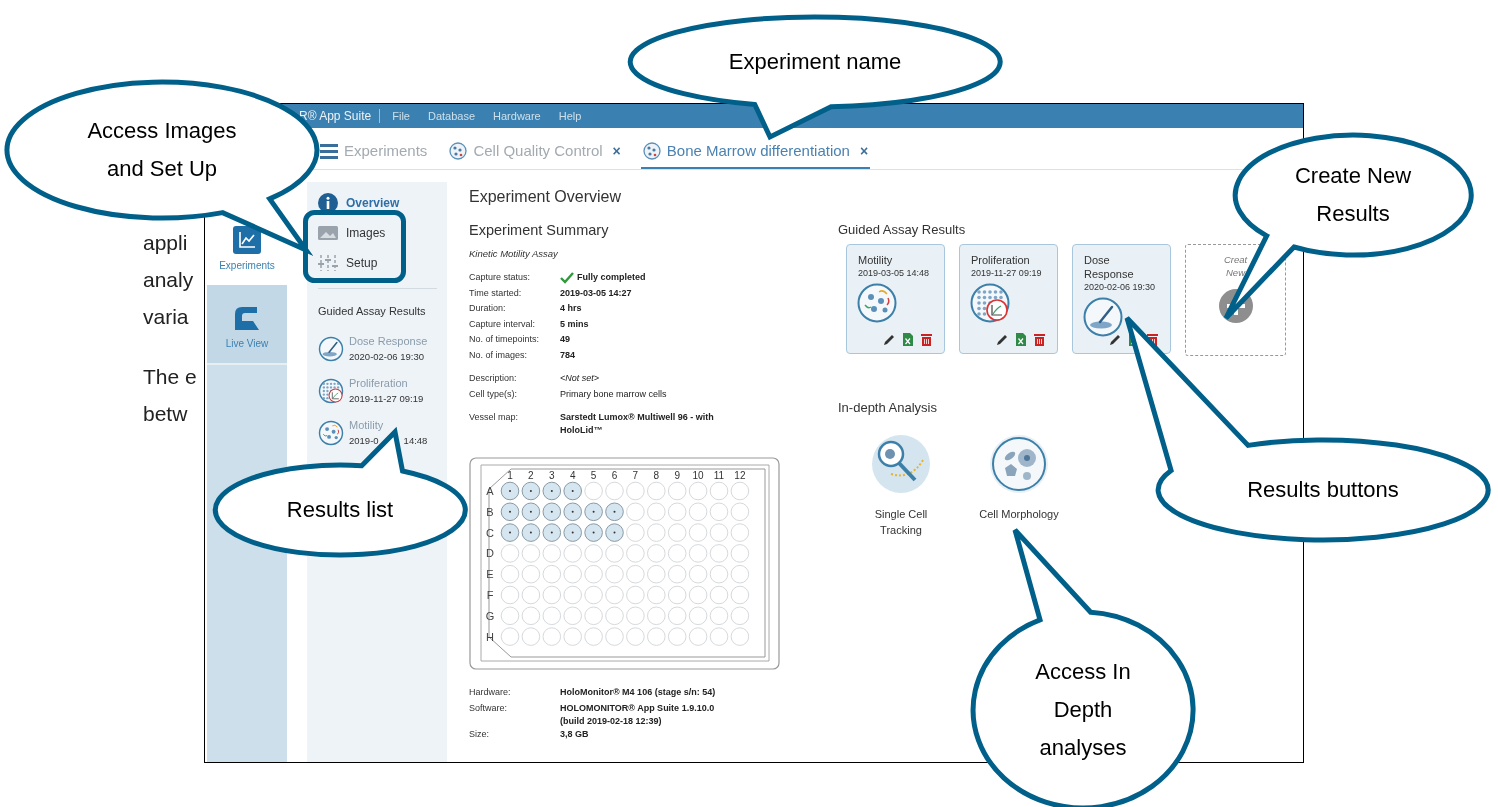 This screenshot has height=807, width=1498. I want to click on row-label: E, so click(490, 574).